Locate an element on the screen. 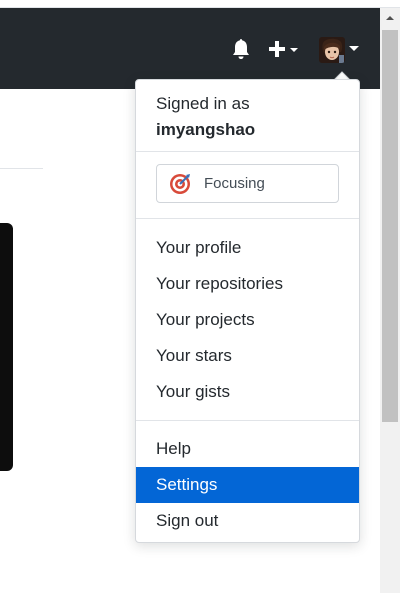  menu-item-your-profile: Your profile is located at coordinates (247, 248).